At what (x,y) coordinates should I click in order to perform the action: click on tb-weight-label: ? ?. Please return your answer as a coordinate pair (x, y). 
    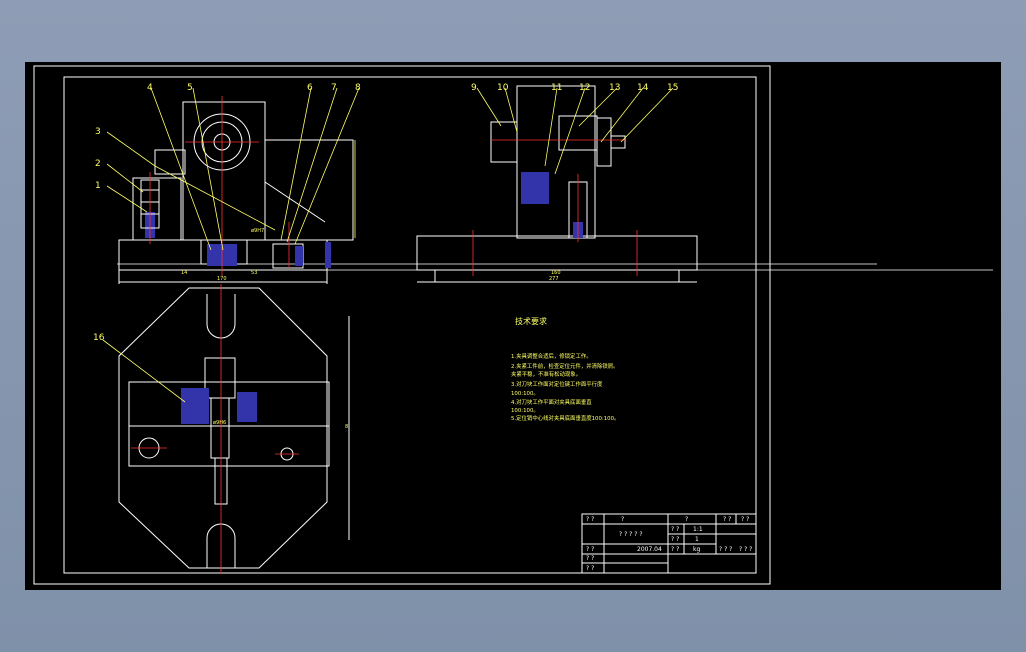
    Looking at the image, I should click on (675, 549).